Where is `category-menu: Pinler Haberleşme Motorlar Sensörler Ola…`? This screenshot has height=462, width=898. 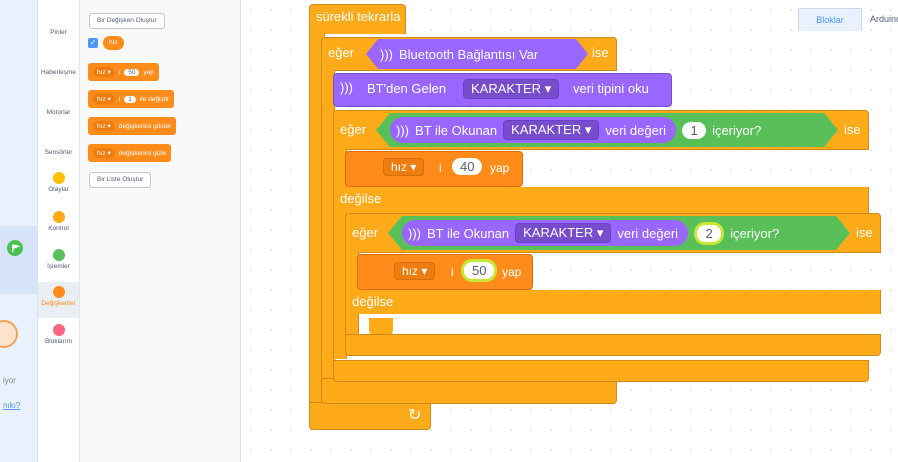
category-menu: Pinler Haberleşme Motorlar Sensörler Ola… is located at coordinates (59, 231).